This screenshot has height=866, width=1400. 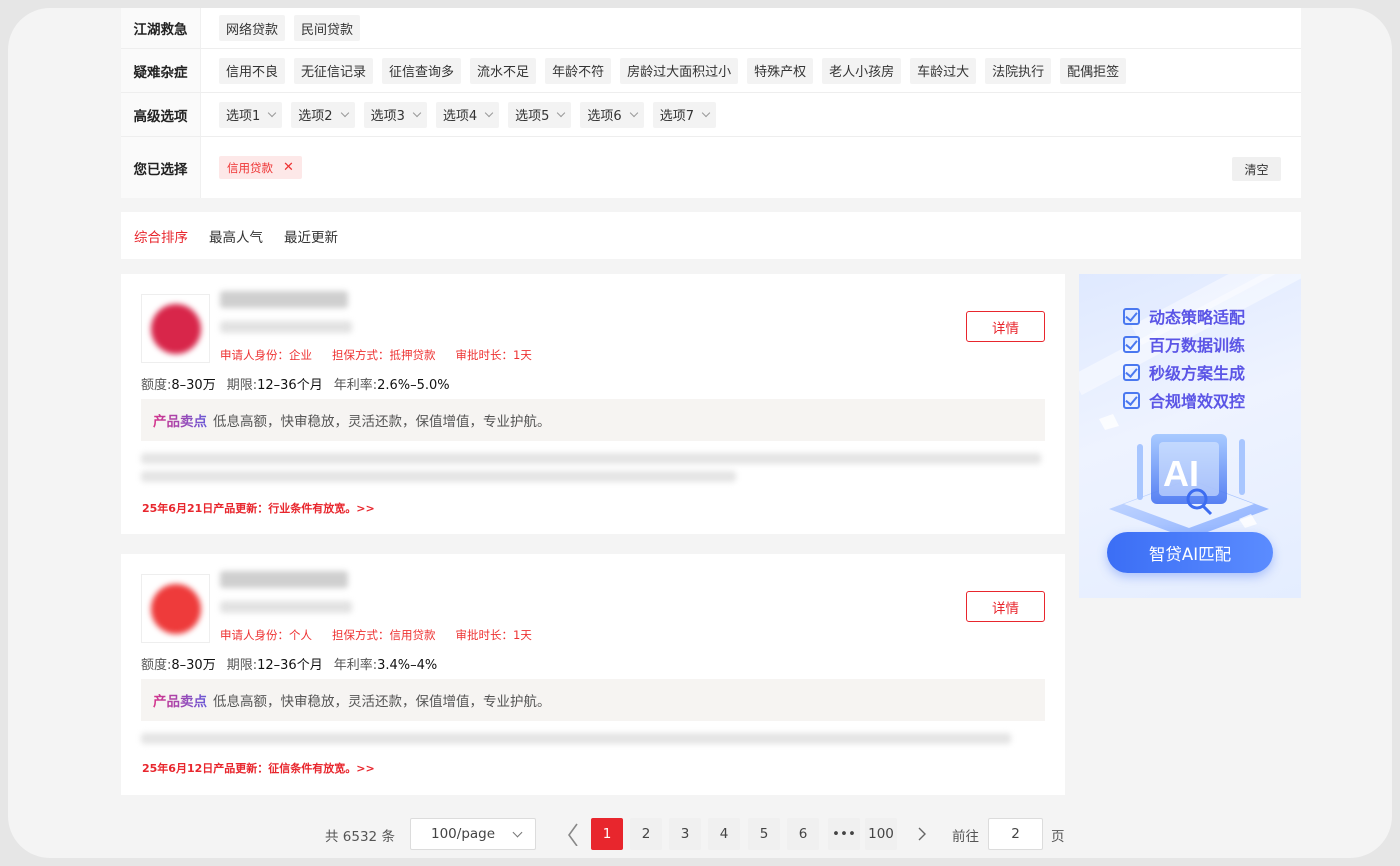 I want to click on sort-option: 最高人气, so click(x=236, y=236).